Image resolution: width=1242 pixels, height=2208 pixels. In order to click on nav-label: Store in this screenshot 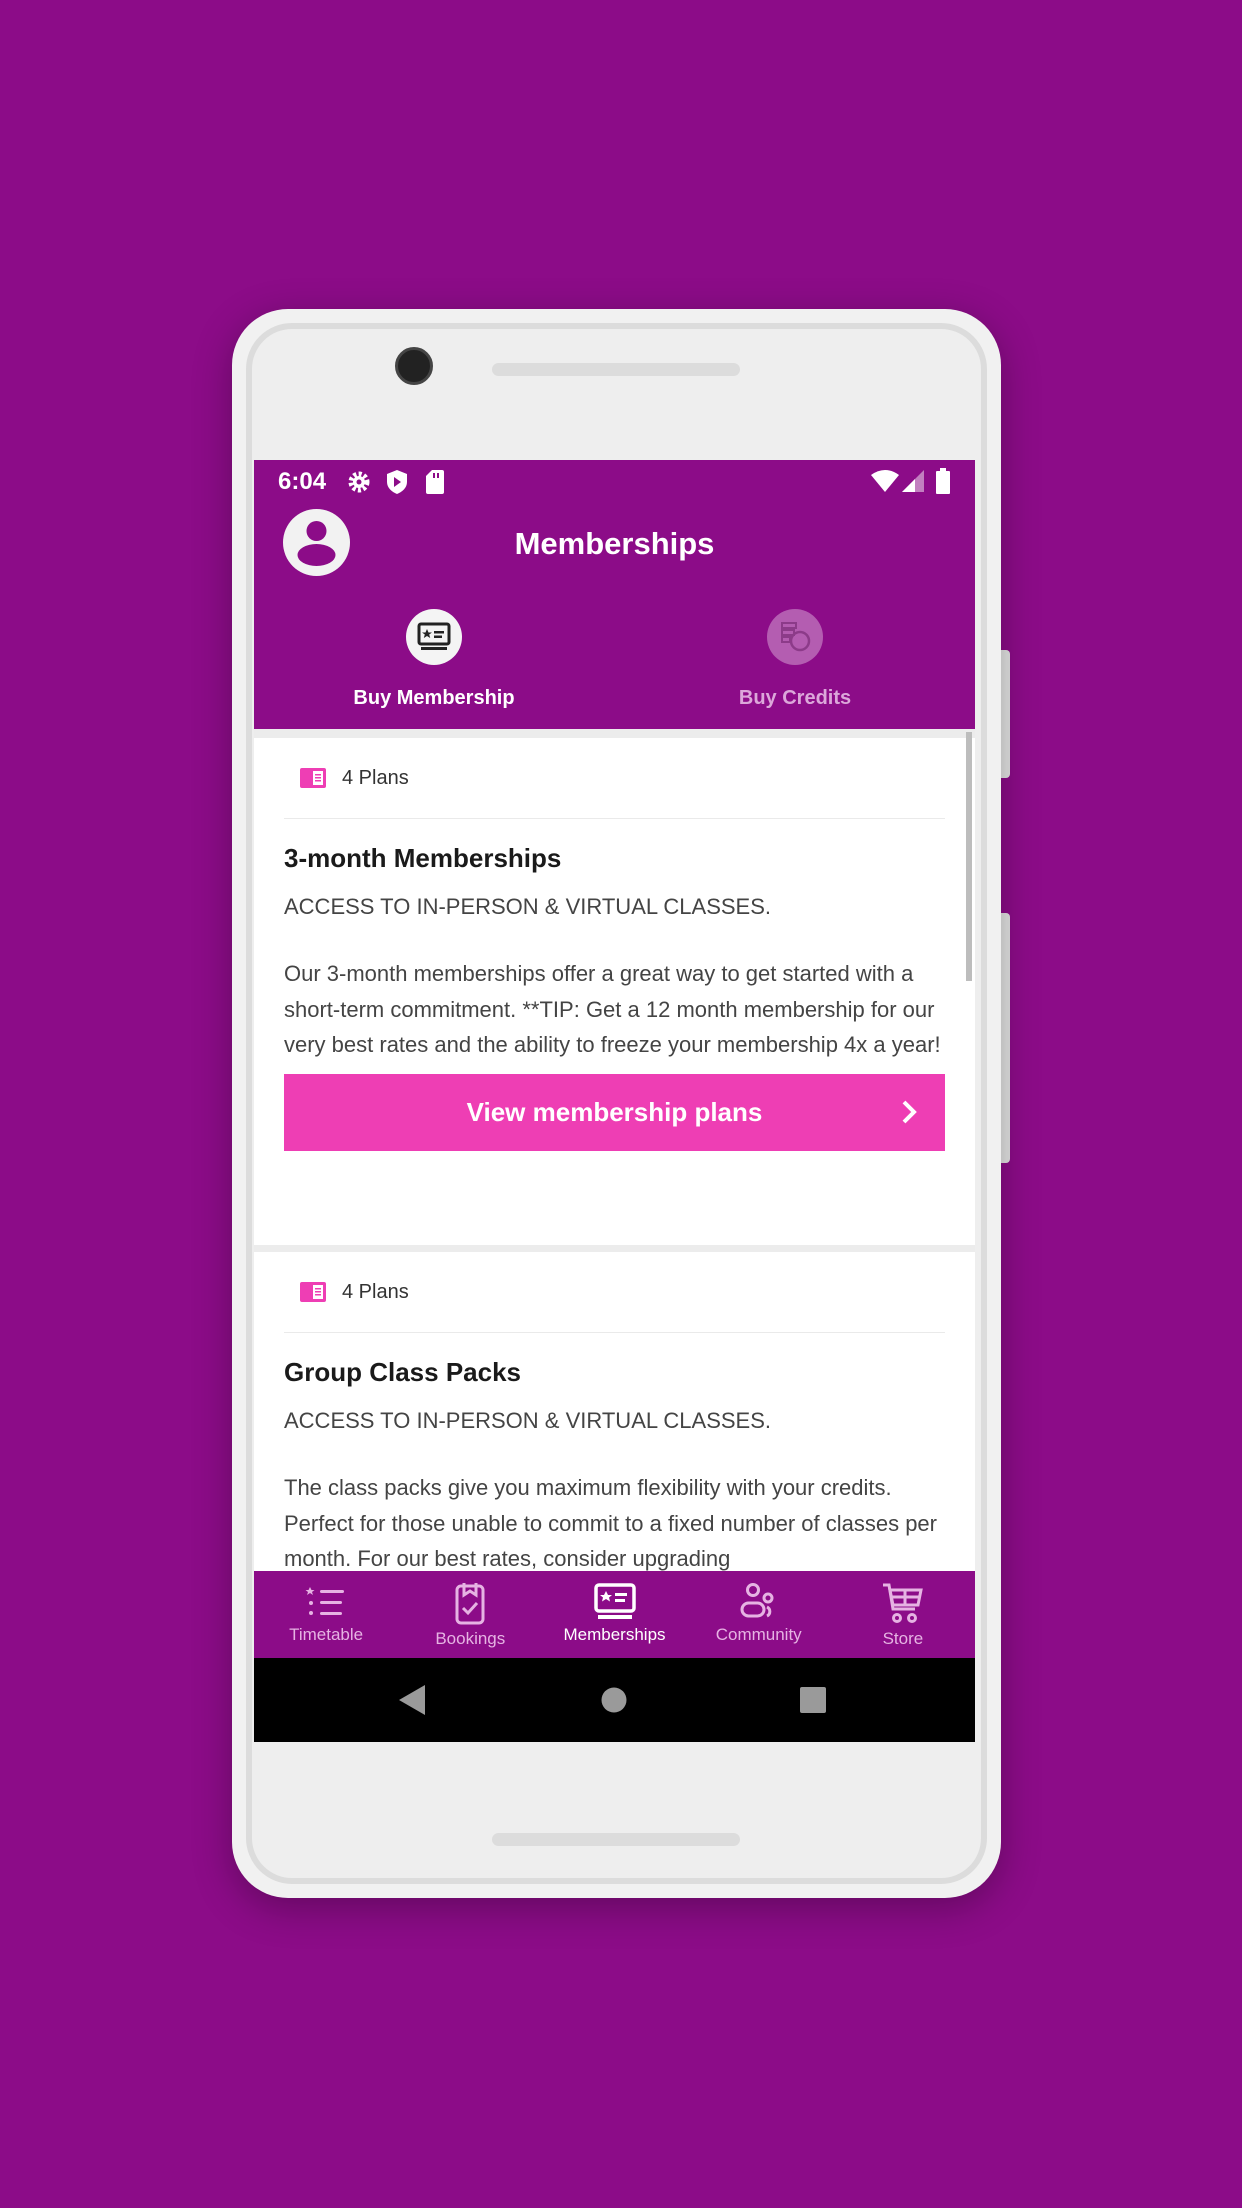, I will do `click(903, 1638)`.